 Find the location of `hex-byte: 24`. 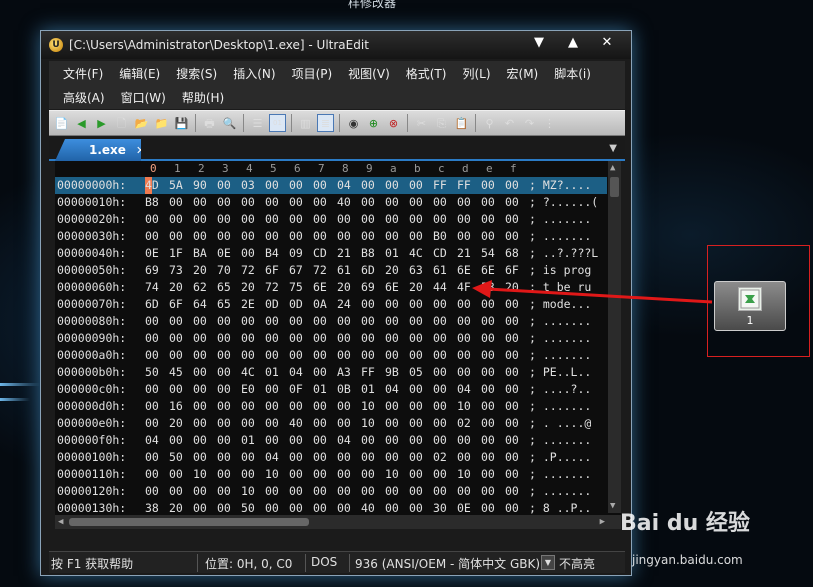

hex-byte: 24 is located at coordinates (344, 304).